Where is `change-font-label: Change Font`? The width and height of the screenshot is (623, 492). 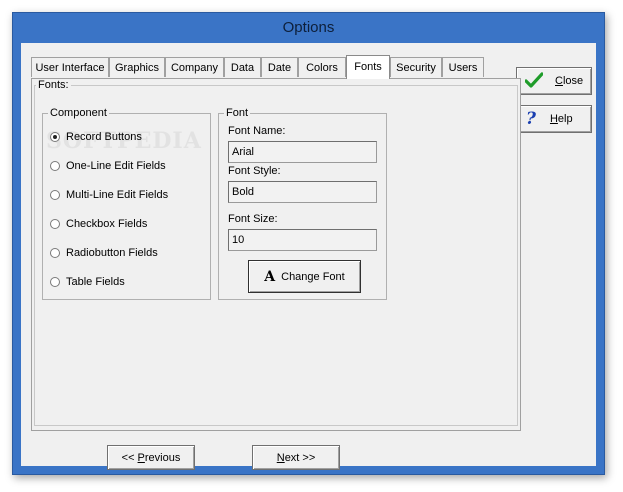
change-font-label: Change Font is located at coordinates (313, 276).